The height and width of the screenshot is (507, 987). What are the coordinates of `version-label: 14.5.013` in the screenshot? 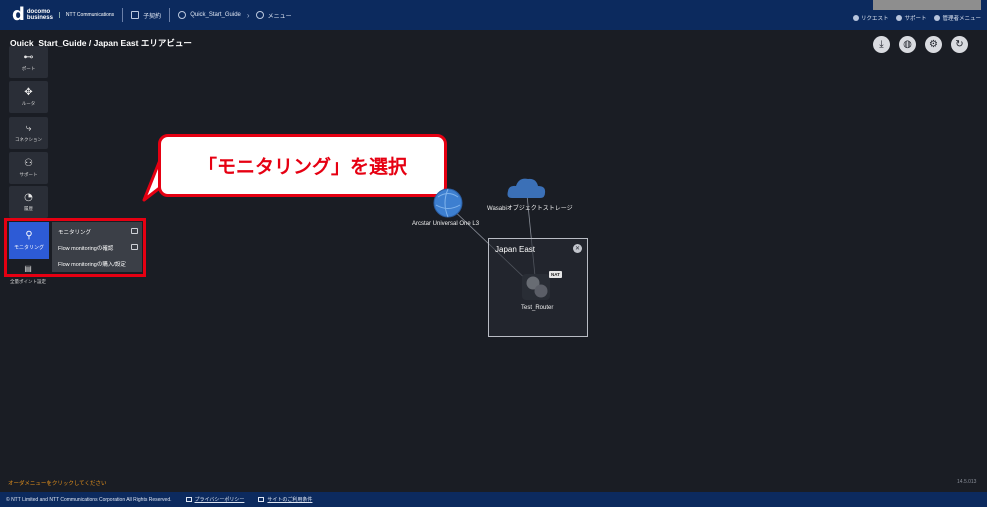 It's located at (967, 482).